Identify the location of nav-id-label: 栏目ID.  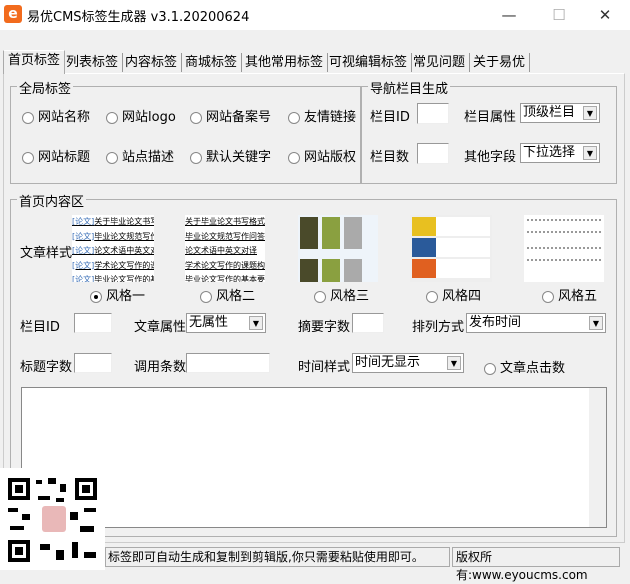
(390, 117).